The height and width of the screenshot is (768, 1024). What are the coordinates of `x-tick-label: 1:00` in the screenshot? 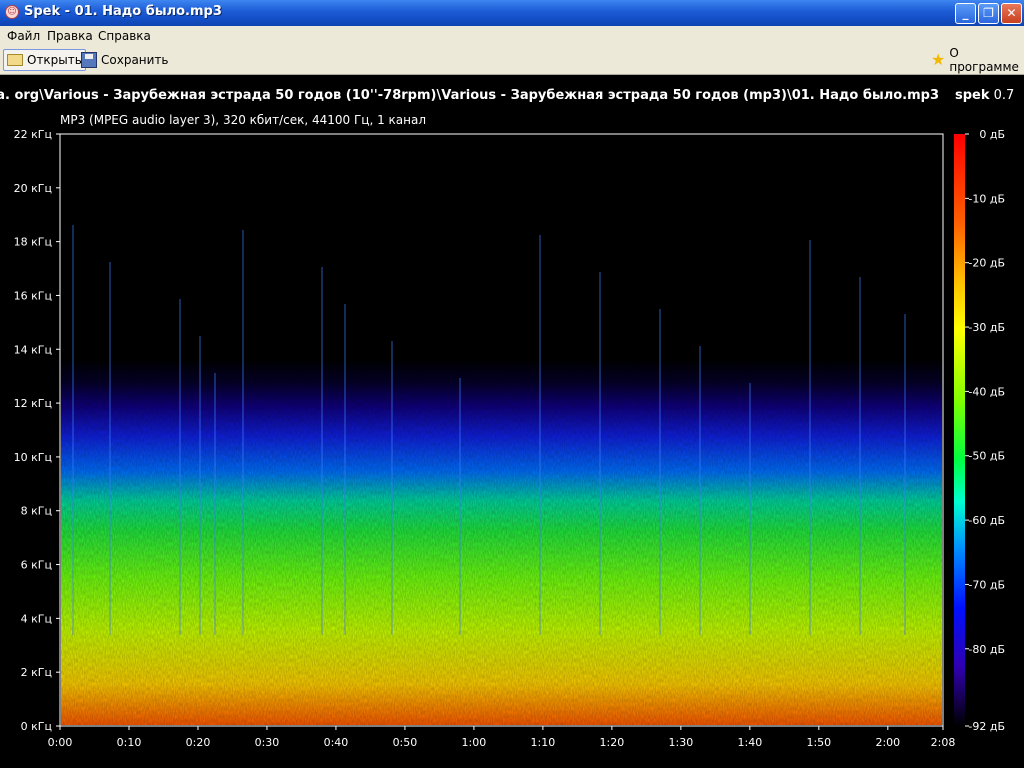 It's located at (474, 742).